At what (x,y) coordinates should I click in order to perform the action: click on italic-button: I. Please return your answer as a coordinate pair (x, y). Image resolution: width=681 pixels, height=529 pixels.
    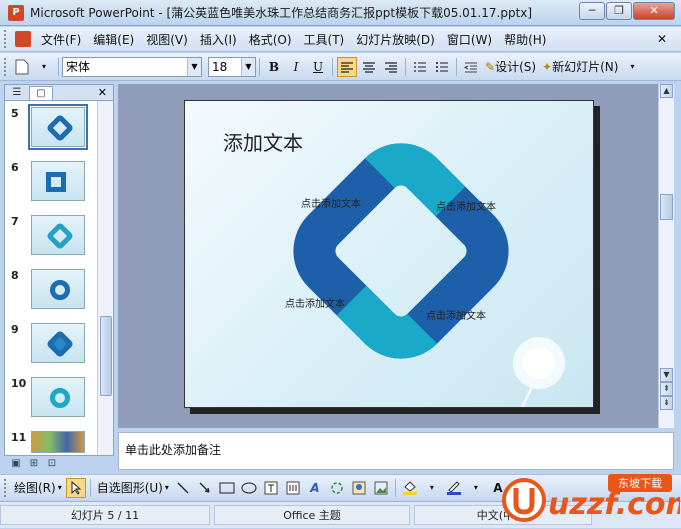
    Looking at the image, I should click on (296, 67).